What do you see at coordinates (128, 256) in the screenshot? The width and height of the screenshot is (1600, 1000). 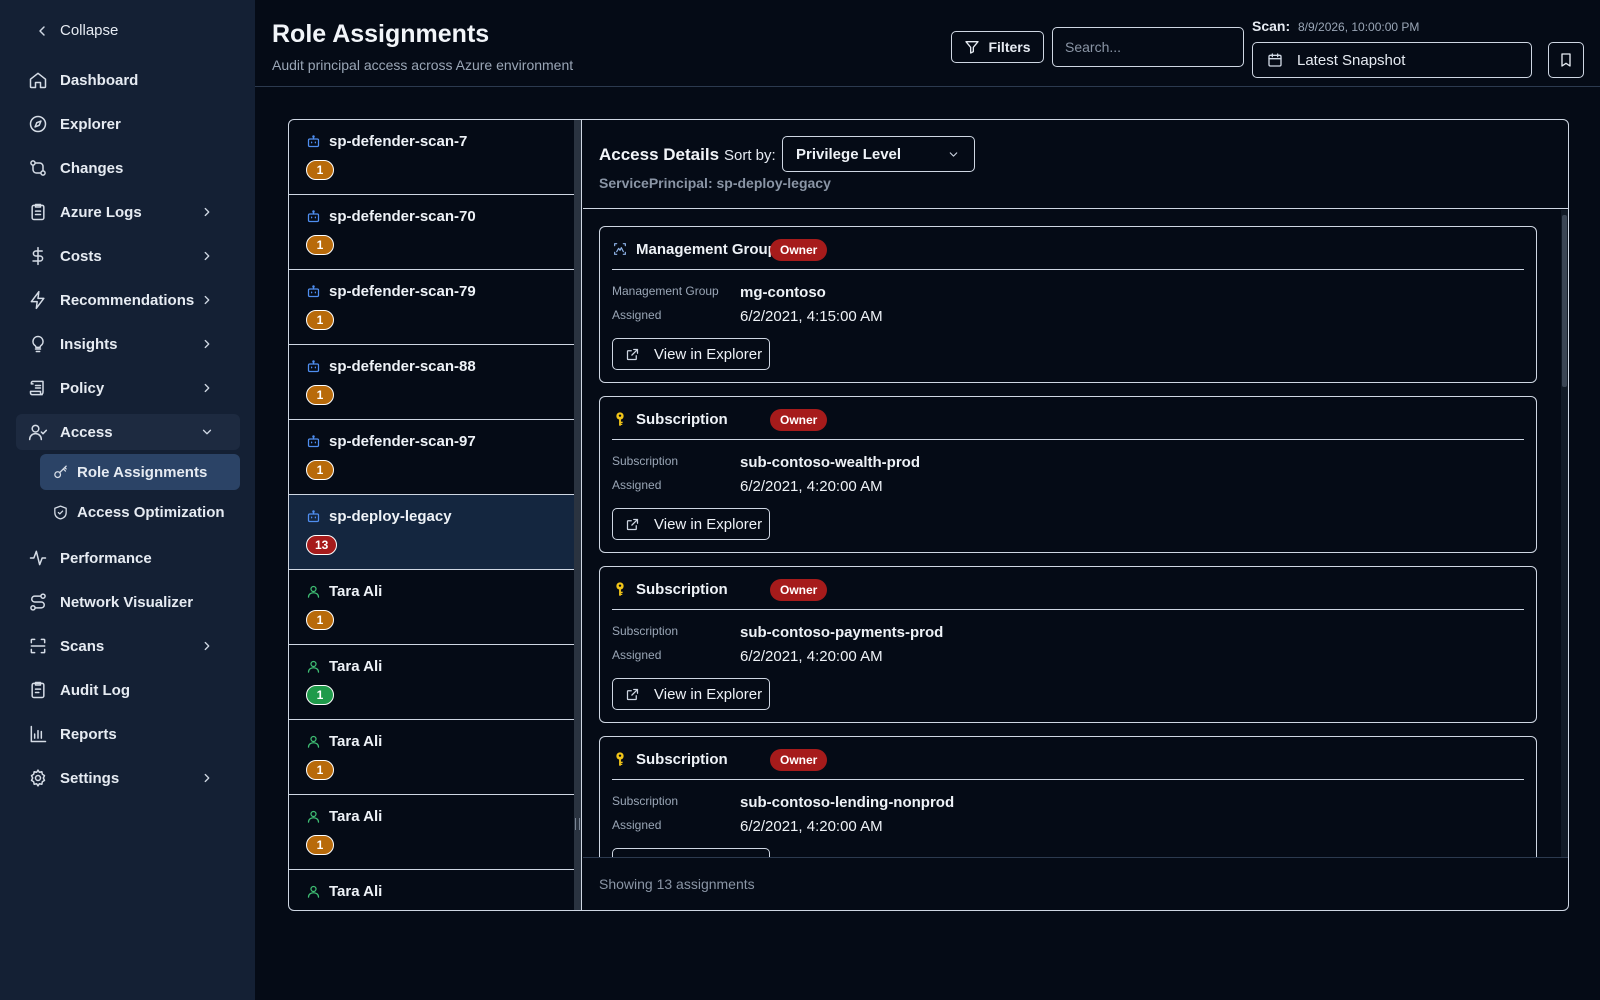 I see `sidebar-item-costs: Costs` at bounding box center [128, 256].